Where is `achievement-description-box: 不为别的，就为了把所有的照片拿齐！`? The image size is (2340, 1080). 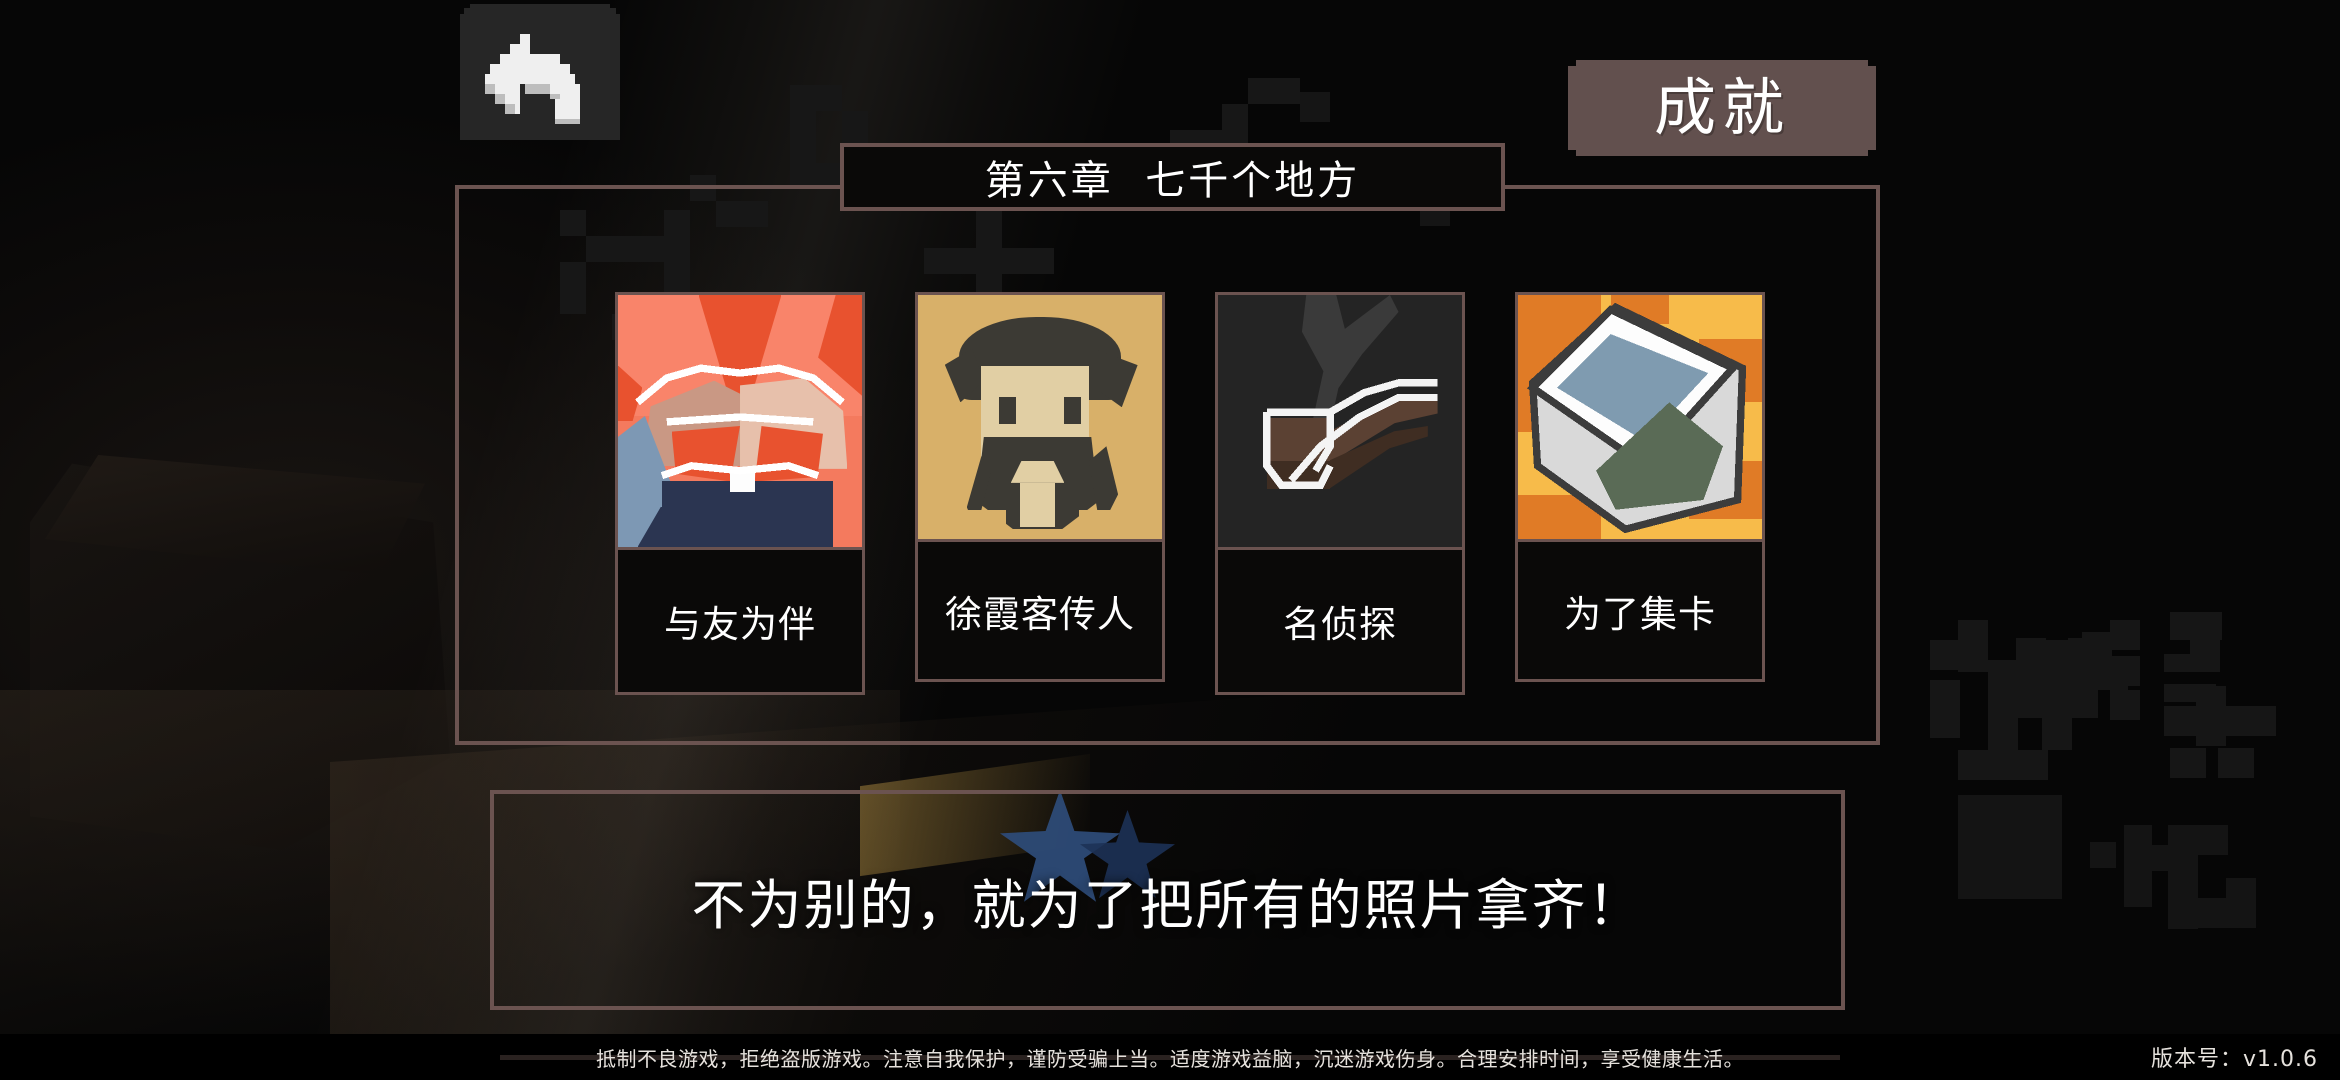 achievement-description-box: 不为别的，就为了把所有的照片拿齐！ is located at coordinates (1167, 900).